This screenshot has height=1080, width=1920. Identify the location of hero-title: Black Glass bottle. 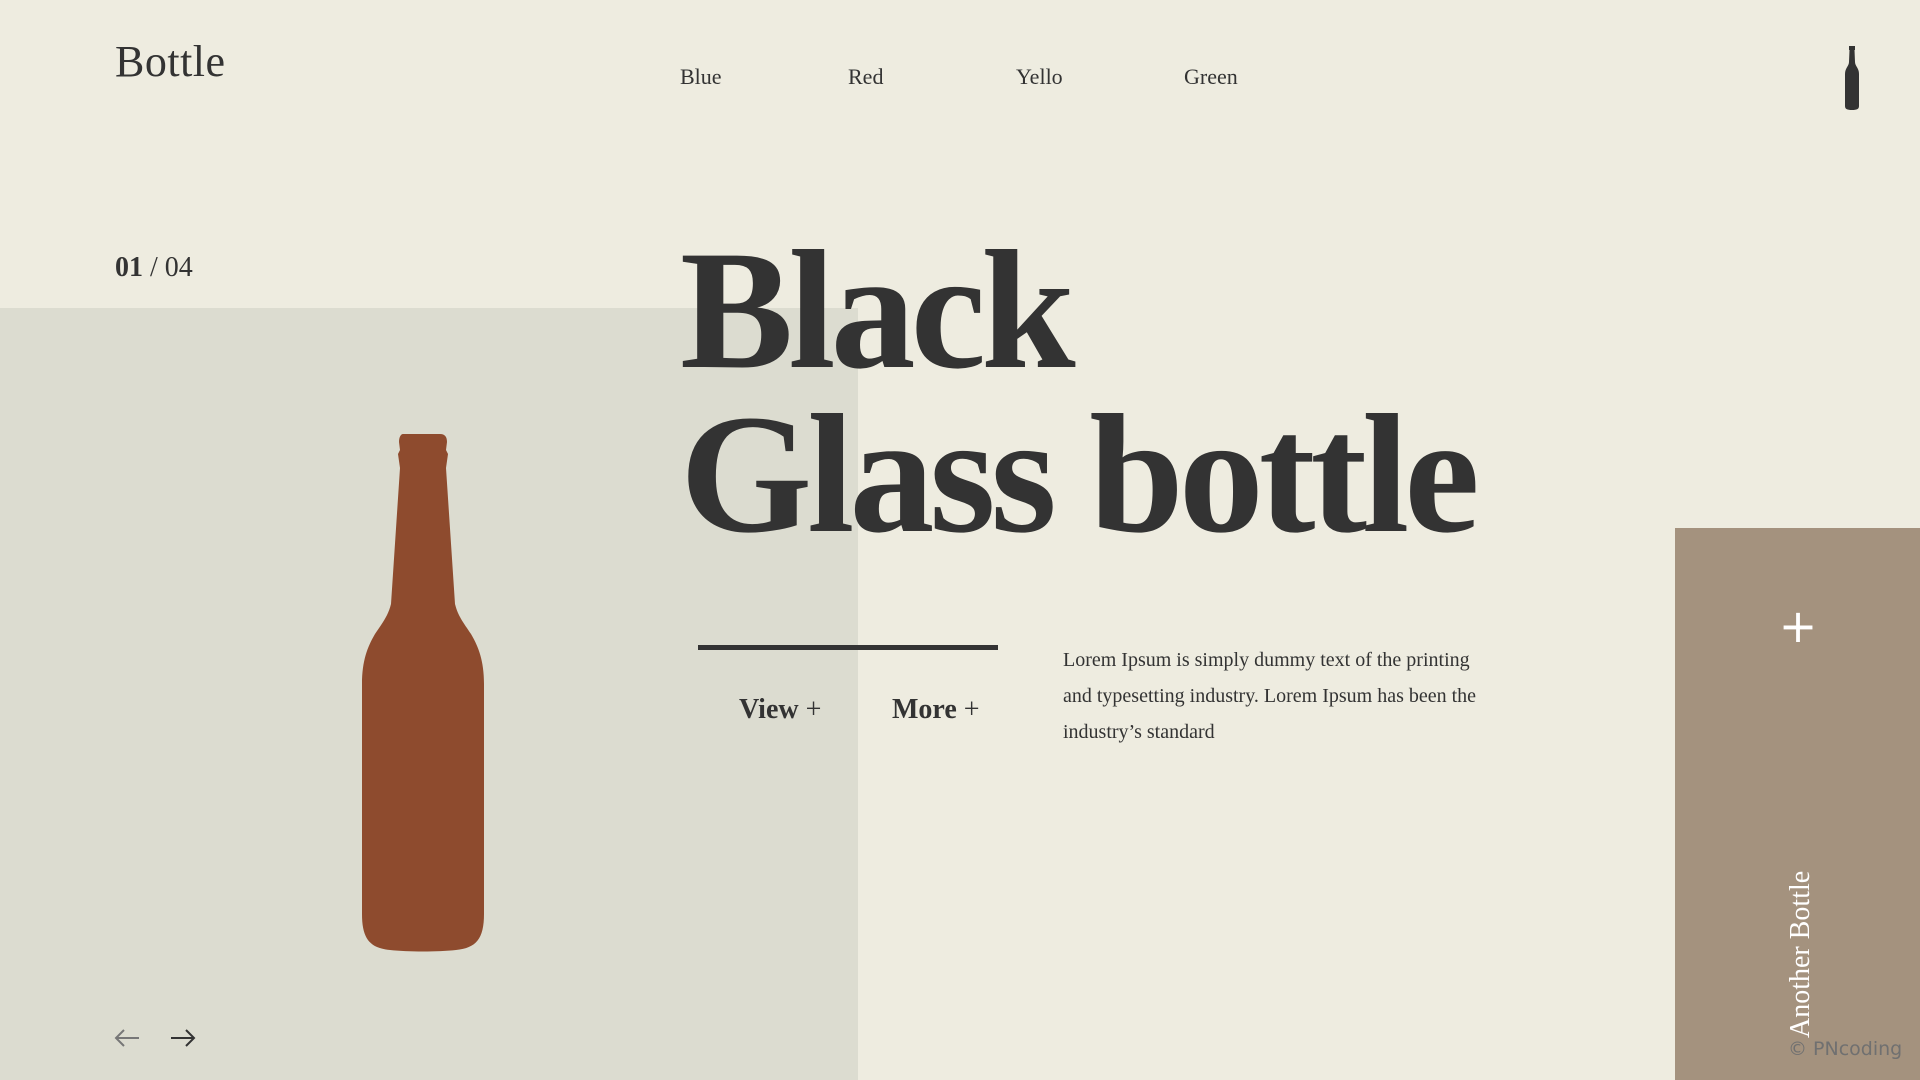
(1080, 392).